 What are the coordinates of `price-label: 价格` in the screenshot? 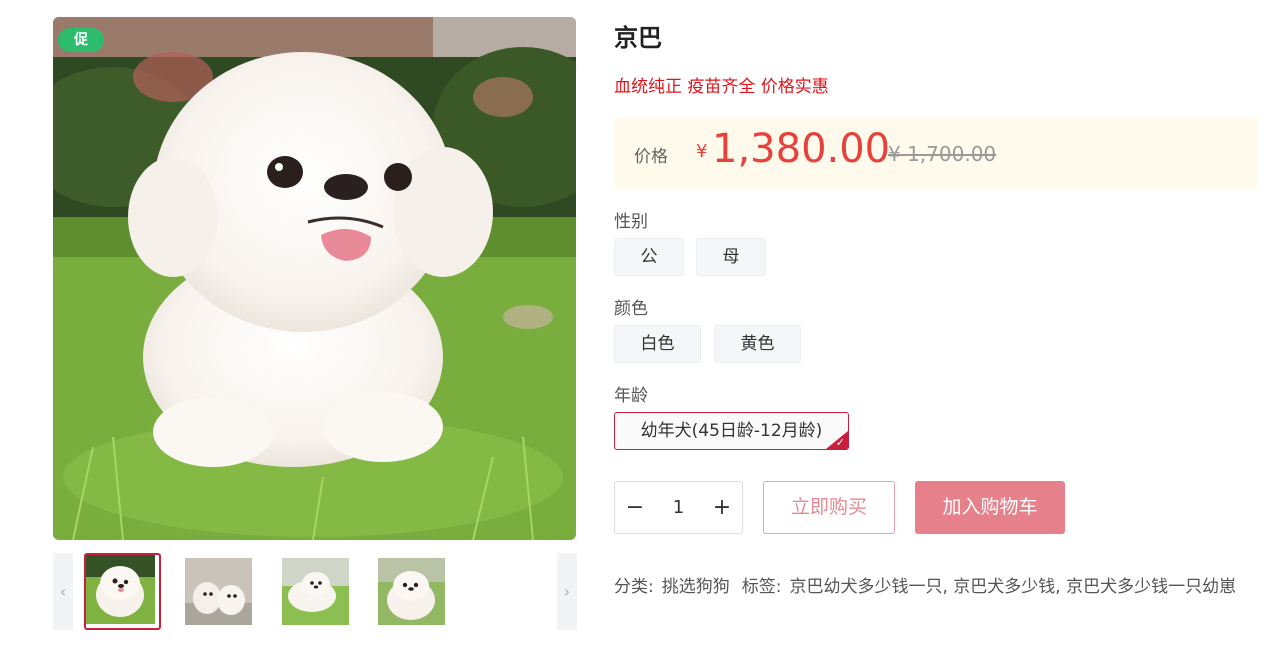 It's located at (651, 157).